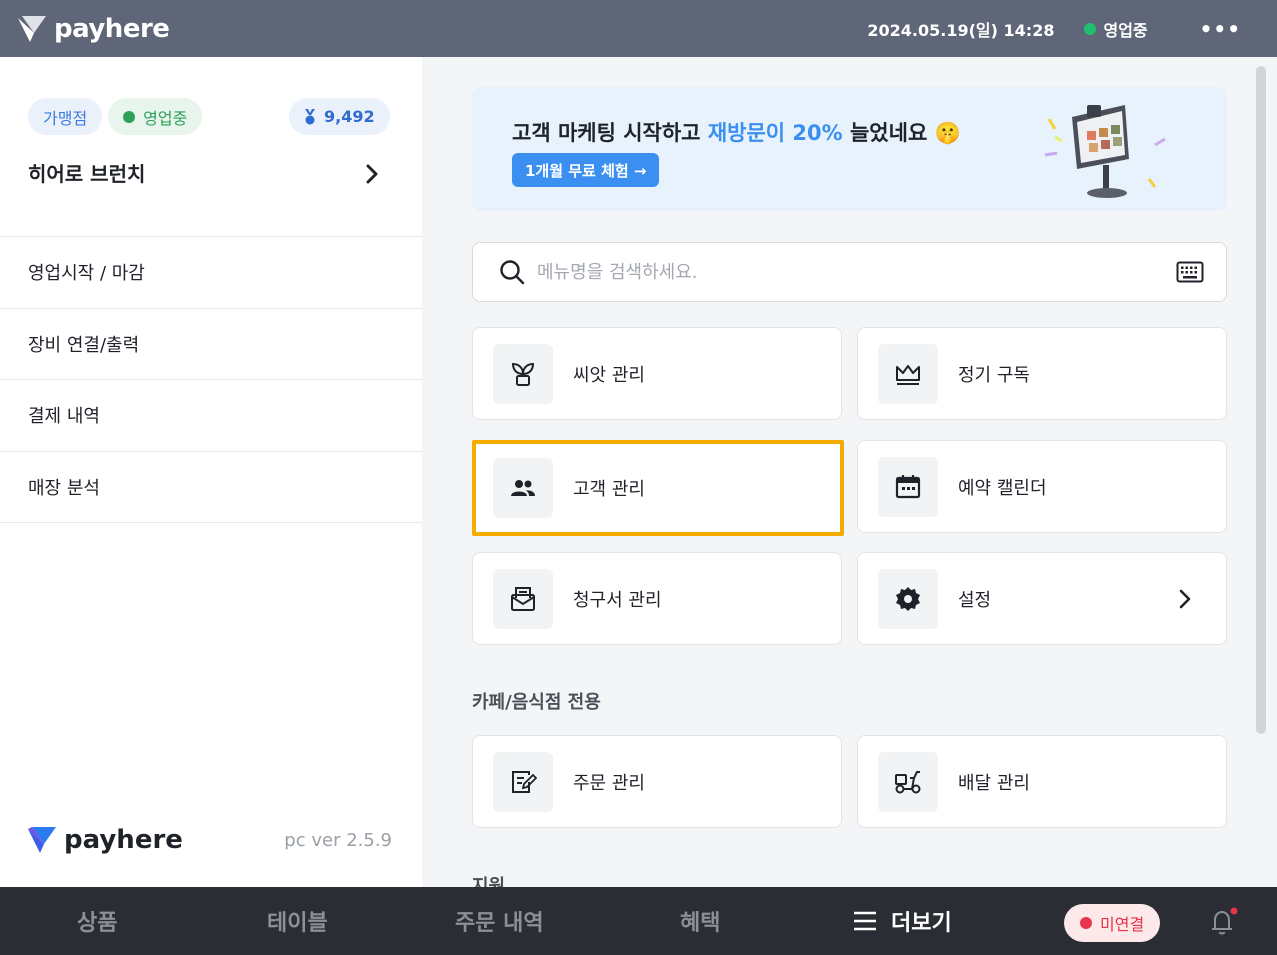 This screenshot has width=1277, height=955. What do you see at coordinates (849, 149) in the screenshot?
I see `promo-banner: 고객 마케팅 시작하고 재방문이 20% 늘었네요 🤫 1개월 무료 체험 →` at bounding box center [849, 149].